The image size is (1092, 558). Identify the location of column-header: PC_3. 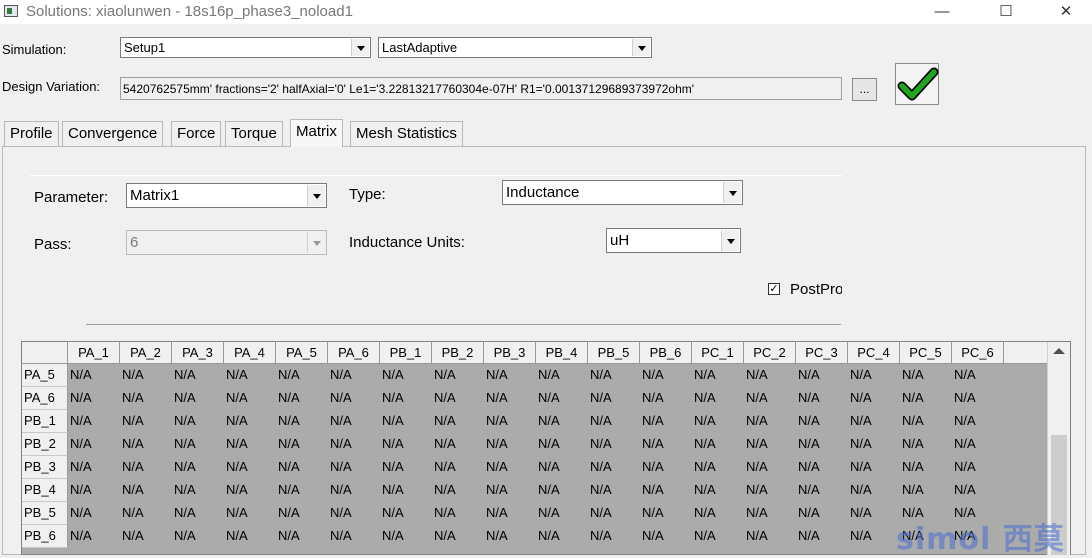
(822, 353).